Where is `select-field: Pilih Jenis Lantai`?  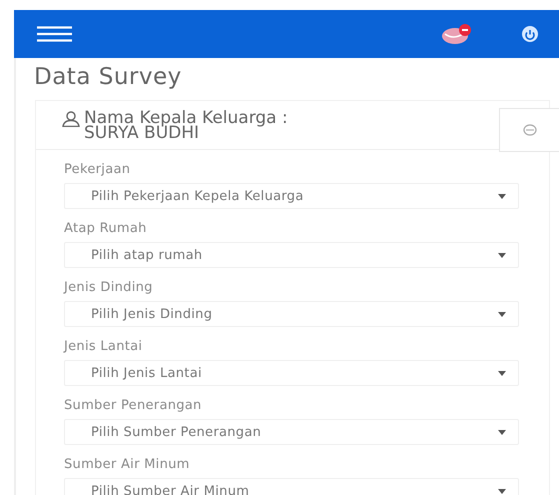 select-field: Pilih Jenis Lantai is located at coordinates (291, 373).